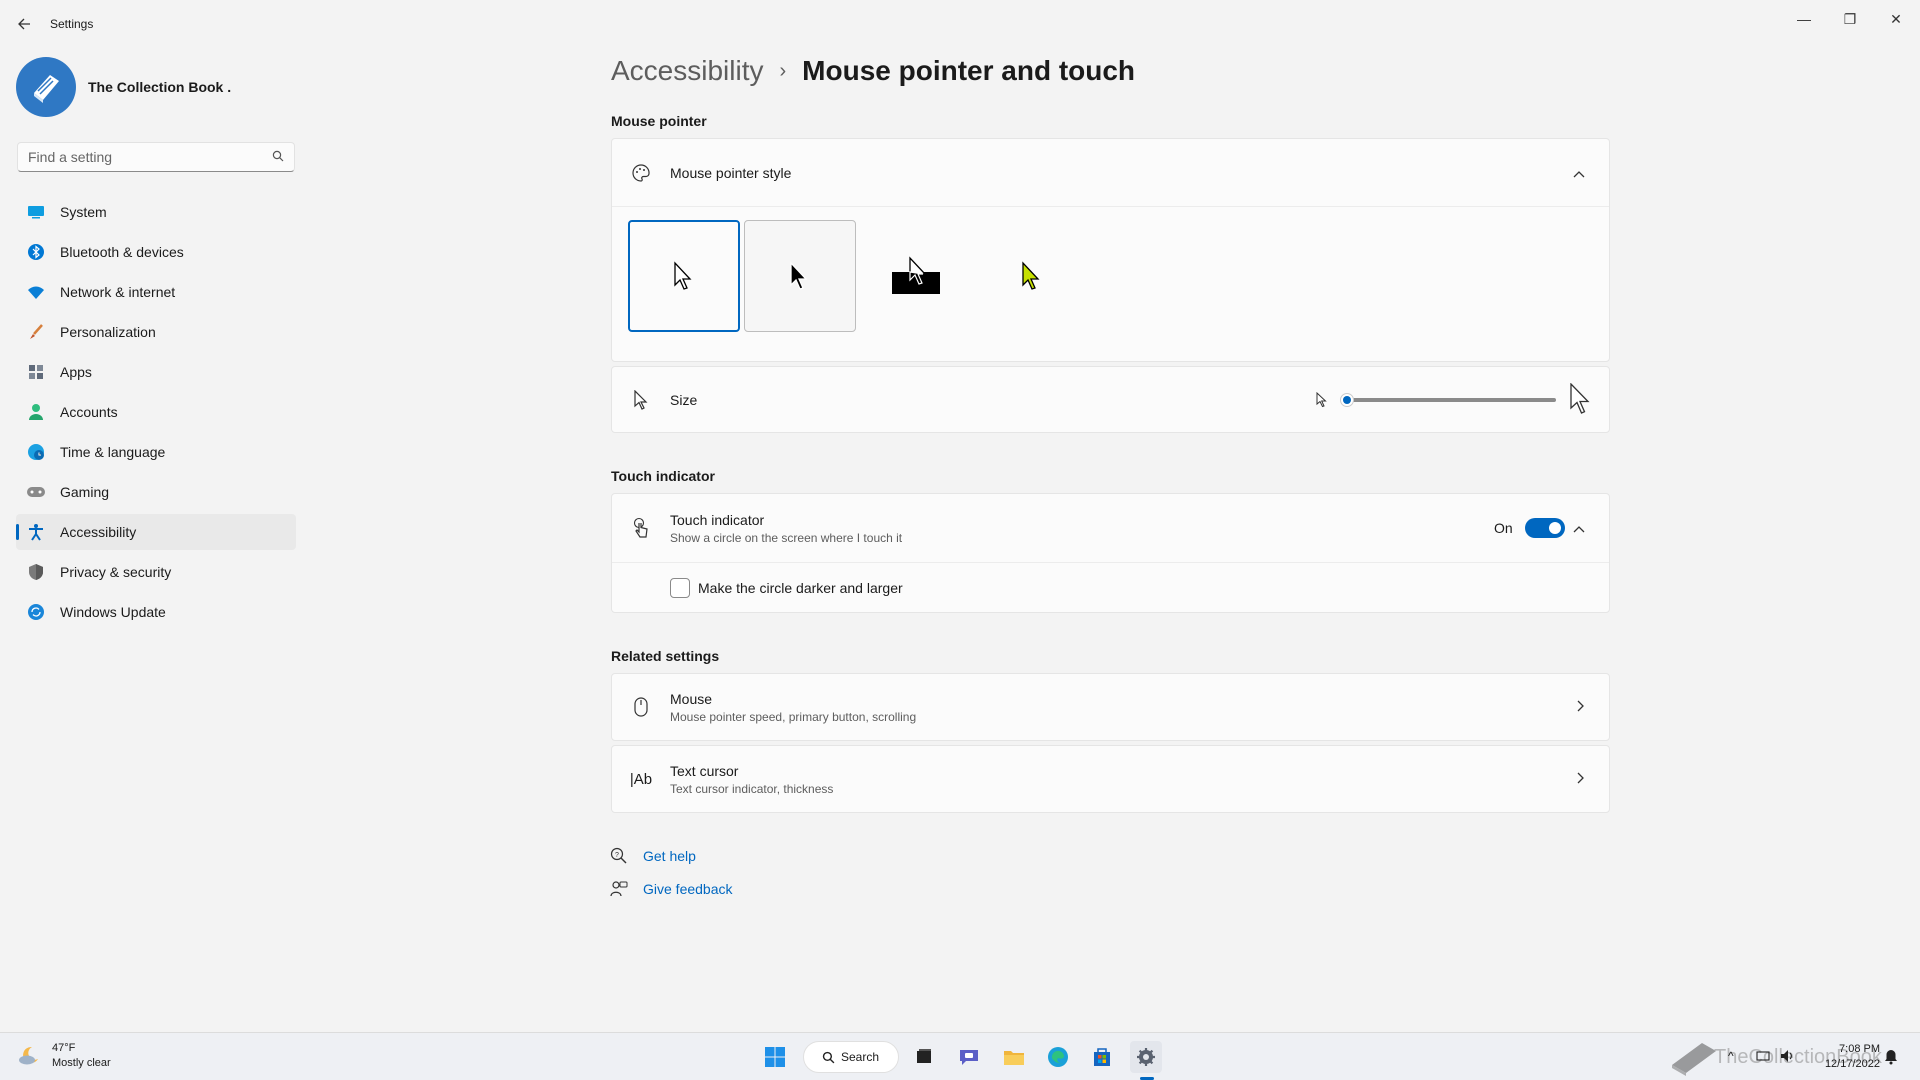 The image size is (1920, 1080). I want to click on sidebar-item-privacy: Privacy & security, so click(156, 572).